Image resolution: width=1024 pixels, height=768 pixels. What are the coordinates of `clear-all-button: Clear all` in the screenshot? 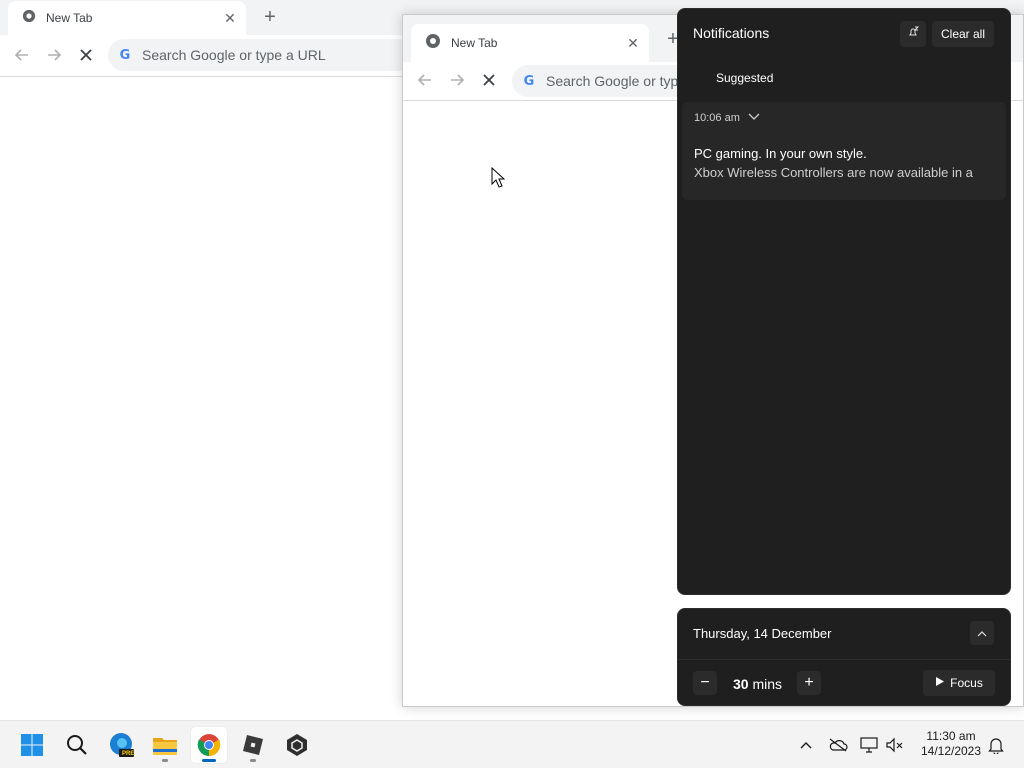 It's located at (963, 34).